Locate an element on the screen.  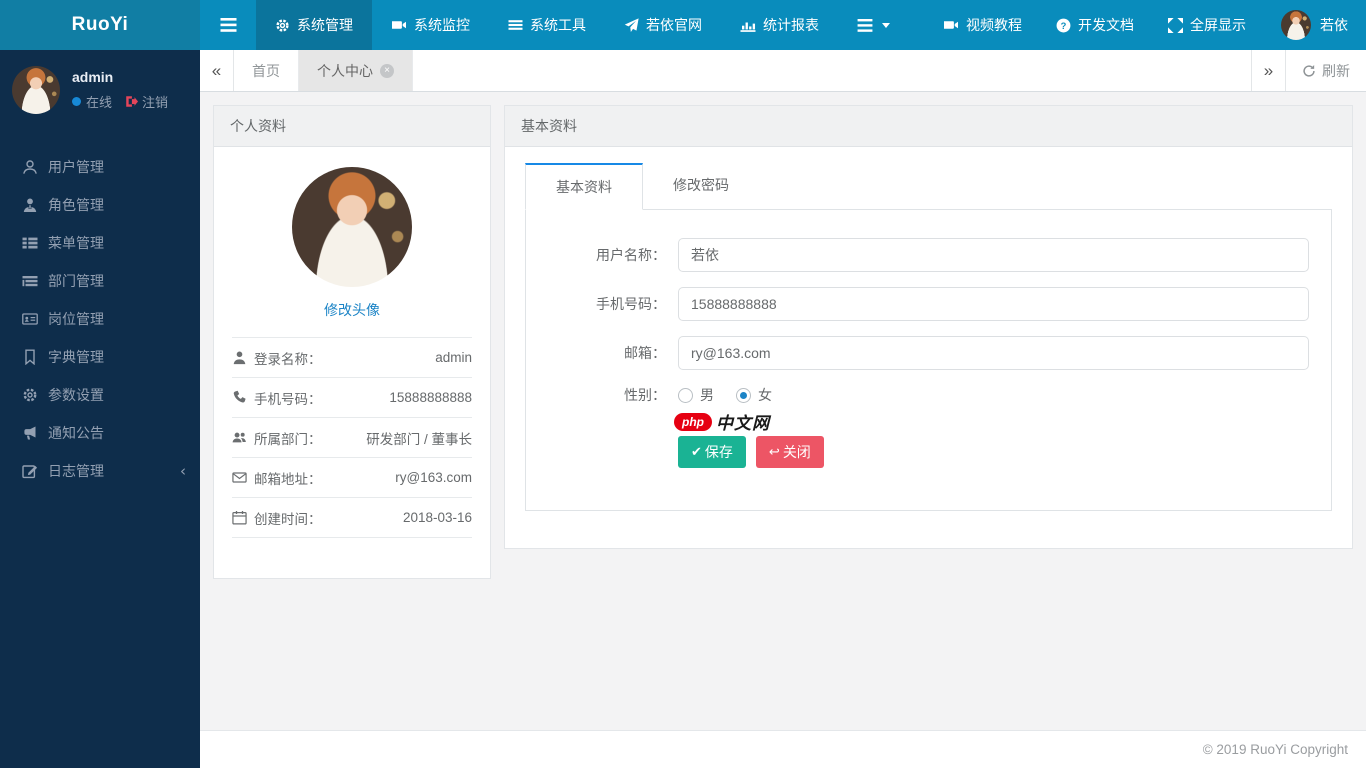
sidebar-item-menu-manage: 菜单管理 is located at coordinates (100, 243).